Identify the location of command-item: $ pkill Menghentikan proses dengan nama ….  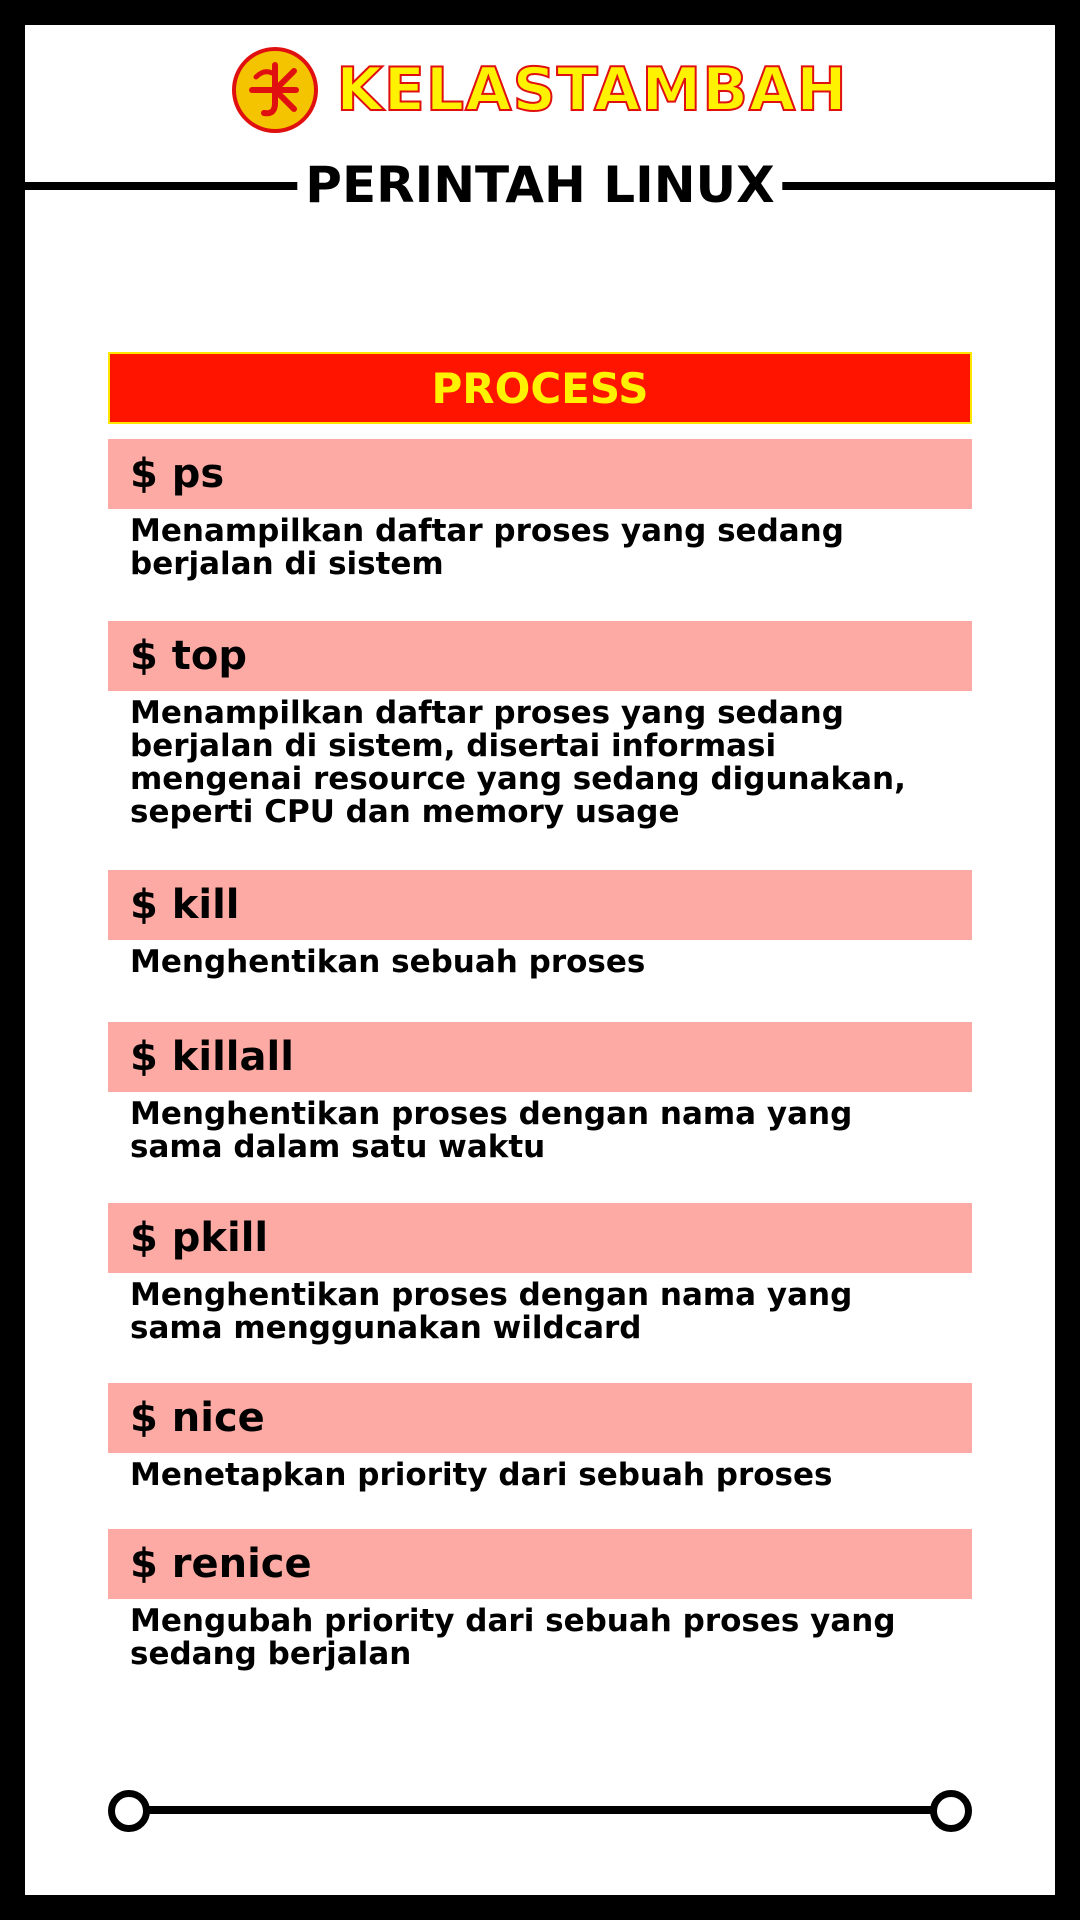
(540, 1274).